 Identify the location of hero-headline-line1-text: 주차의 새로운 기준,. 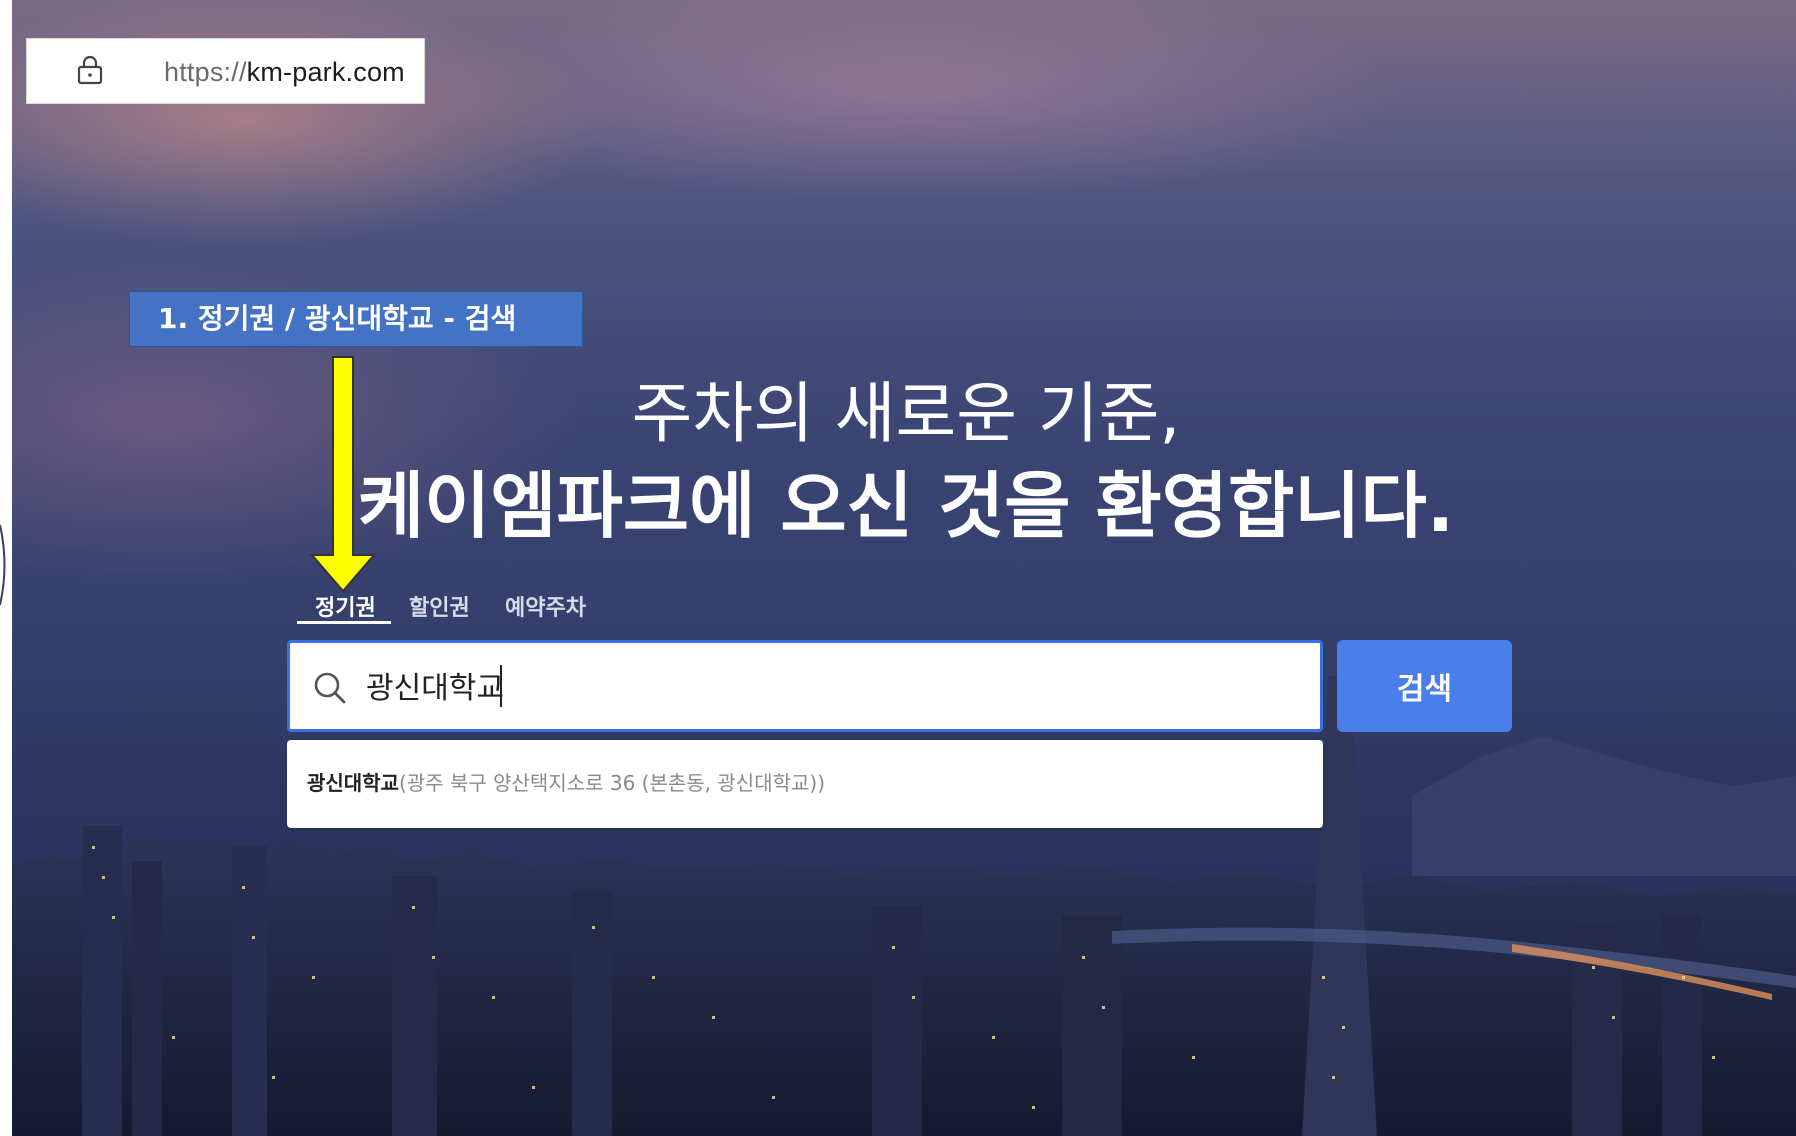
(906, 413).